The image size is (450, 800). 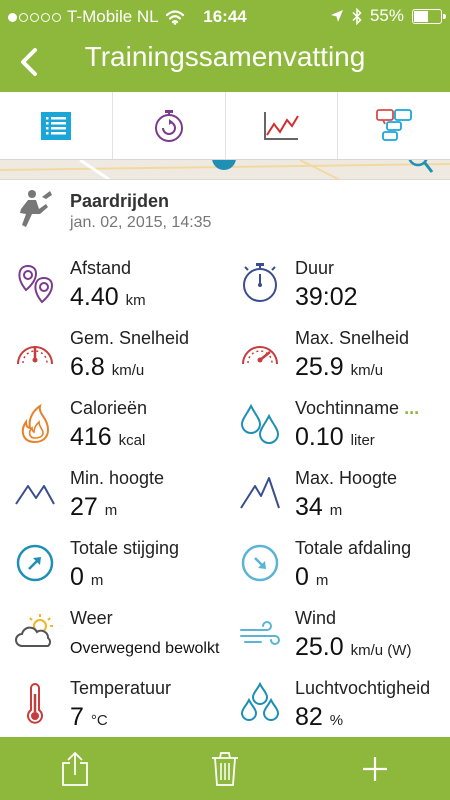 I want to click on stat-duur: Duur 39:02, so click(x=337, y=285).